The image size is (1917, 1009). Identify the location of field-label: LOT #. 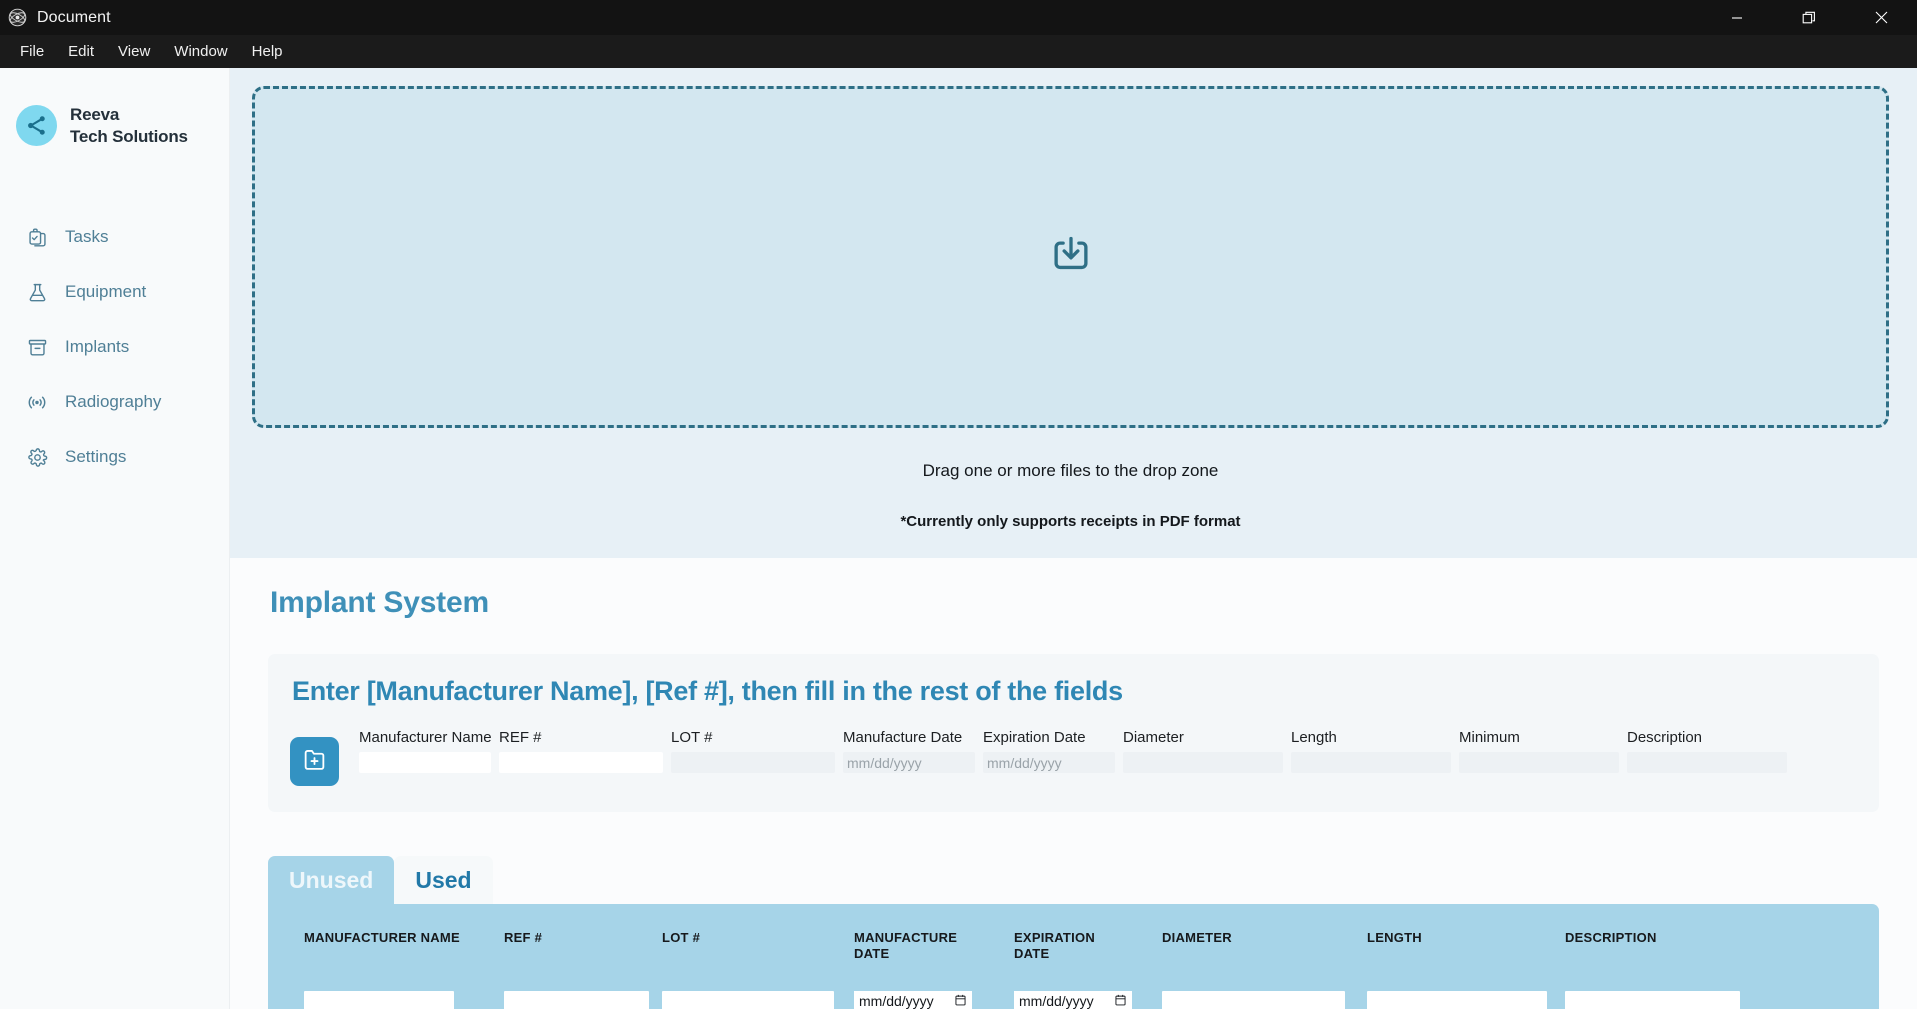
(692, 737).